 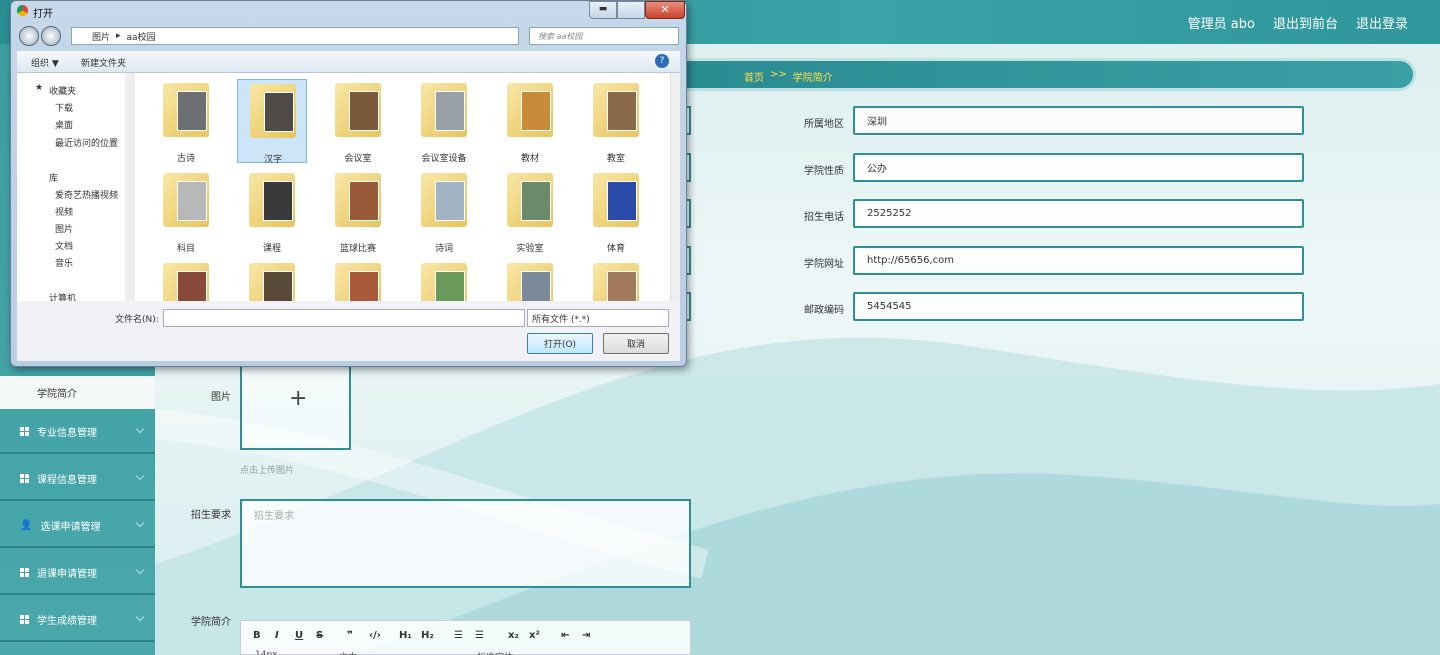 What do you see at coordinates (45, 62) in the screenshot?
I see `organize-button: 组织 ▼` at bounding box center [45, 62].